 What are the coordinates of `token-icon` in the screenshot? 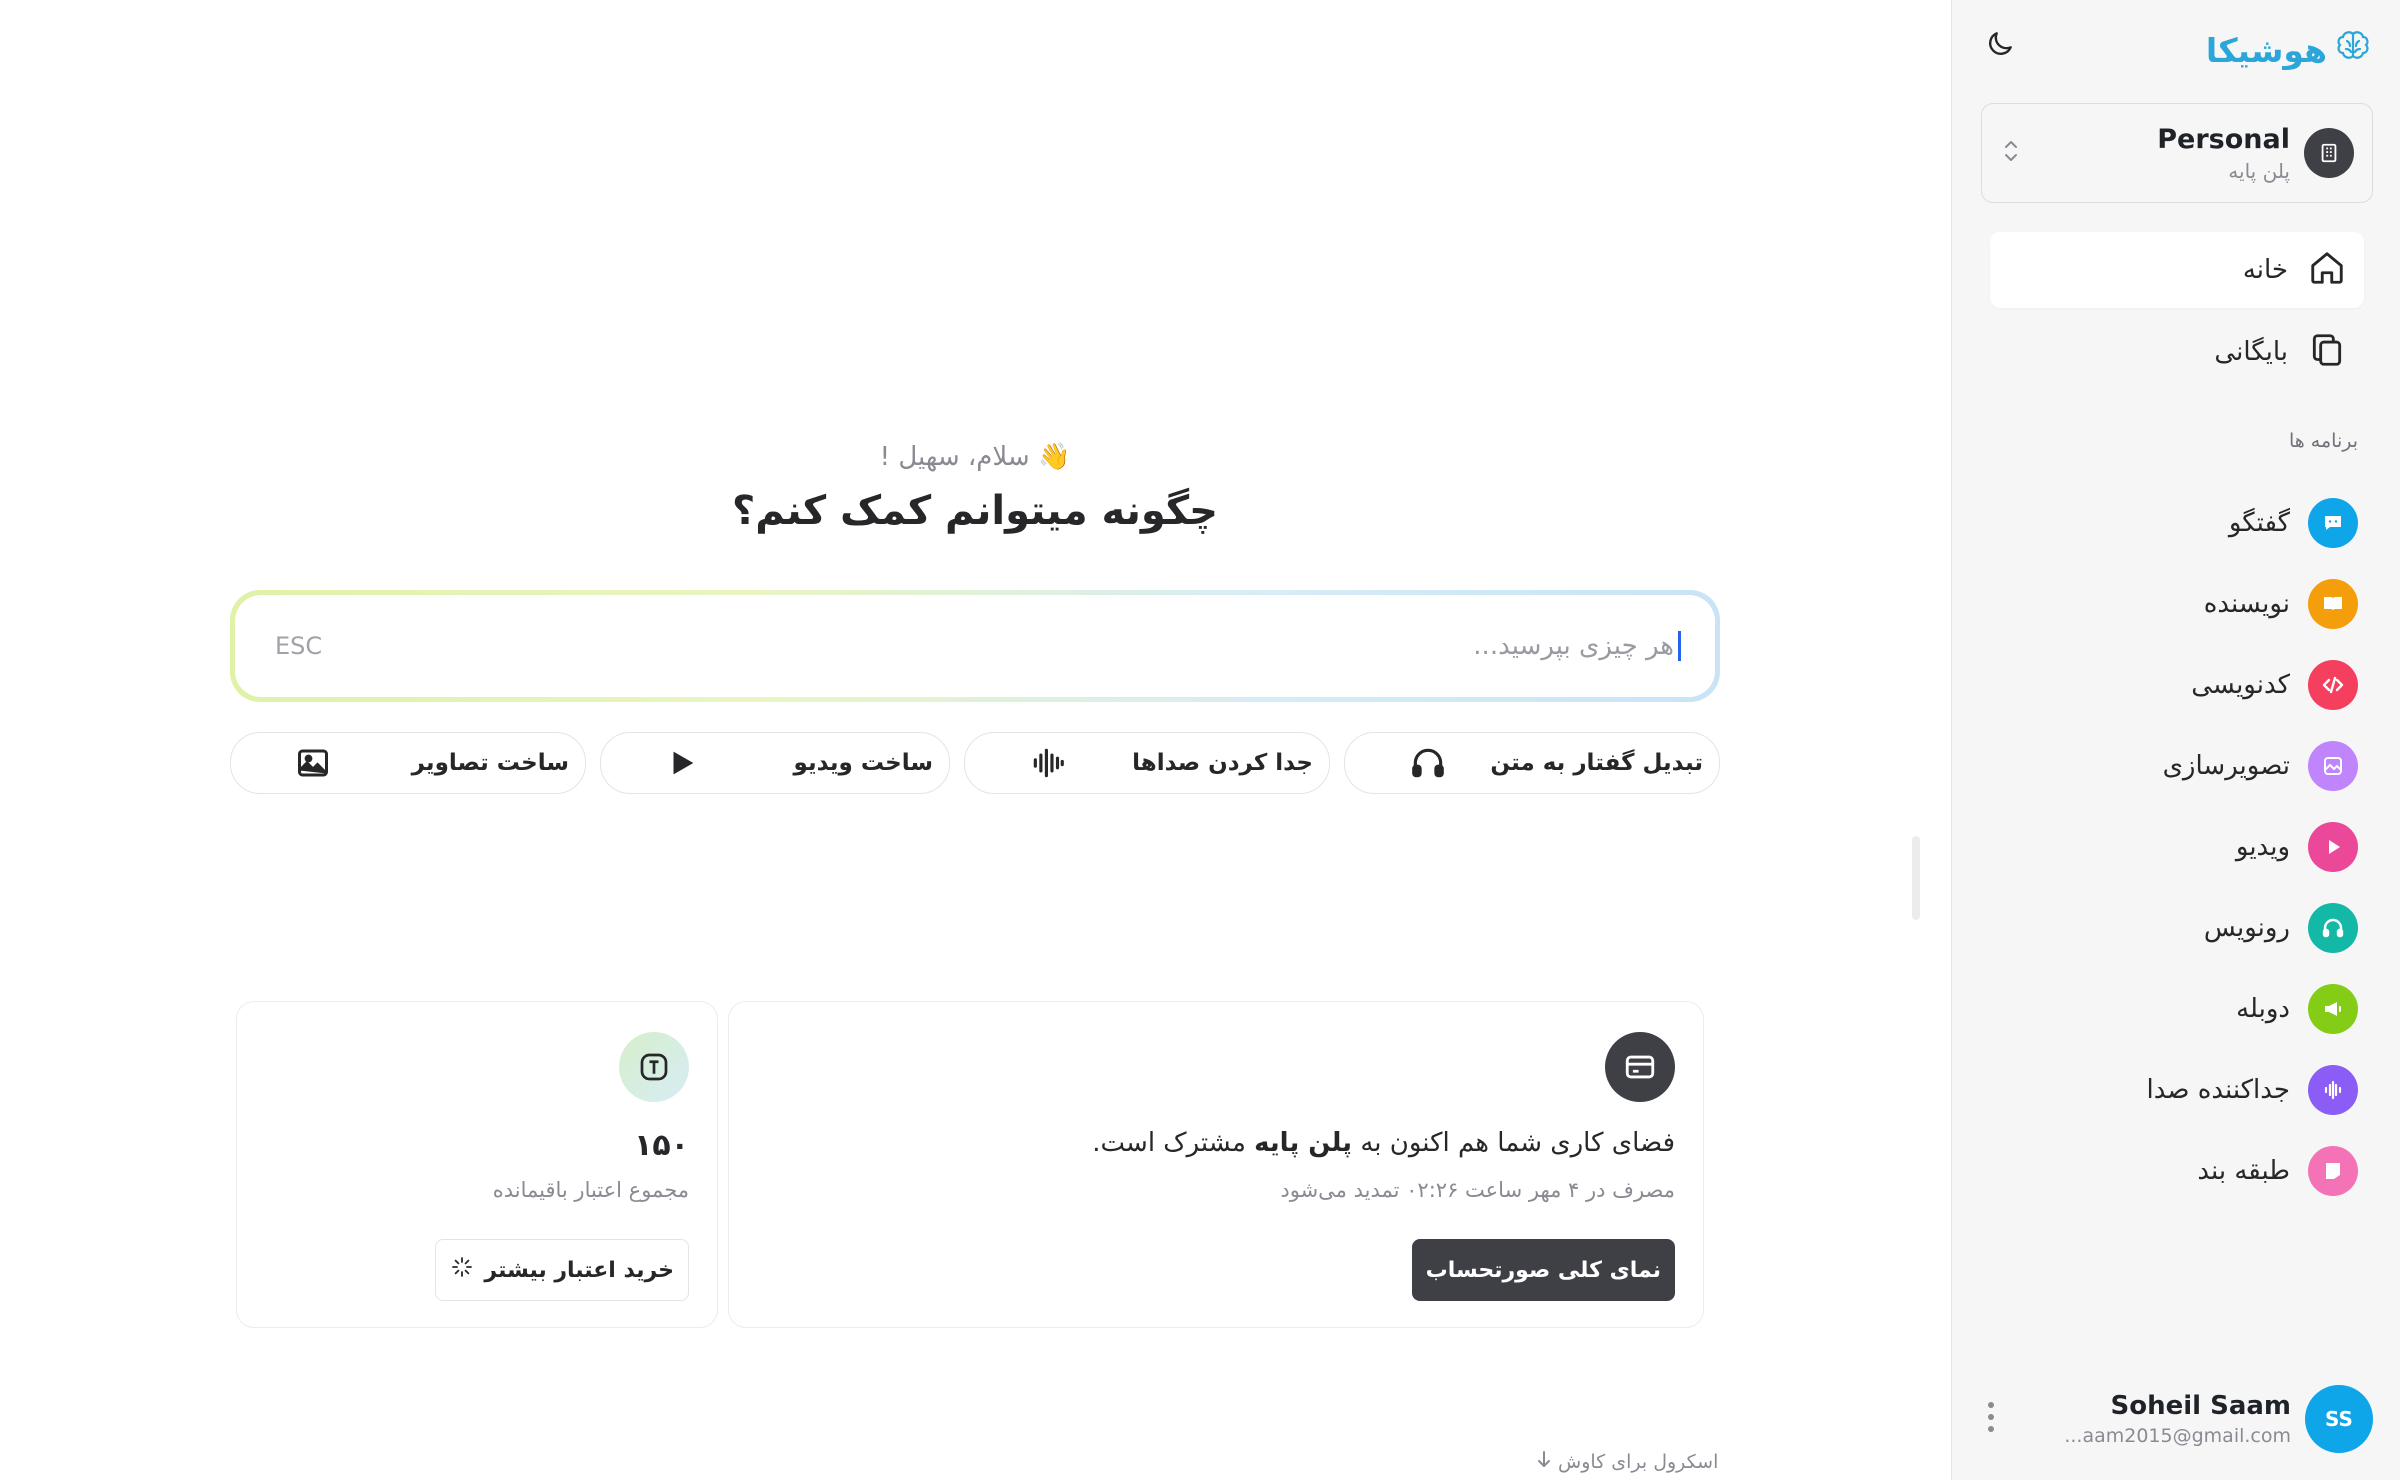 It's located at (654, 1067).